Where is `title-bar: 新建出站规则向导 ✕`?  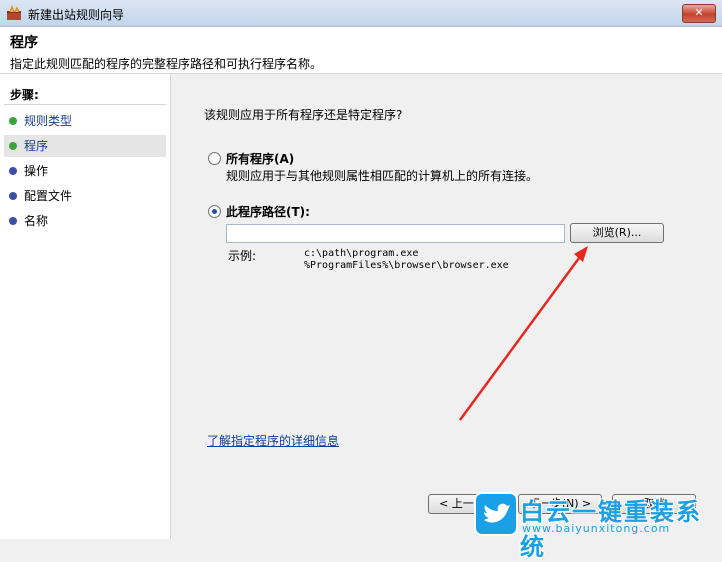 title-bar: 新建出站规则向导 ✕ is located at coordinates (361, 13).